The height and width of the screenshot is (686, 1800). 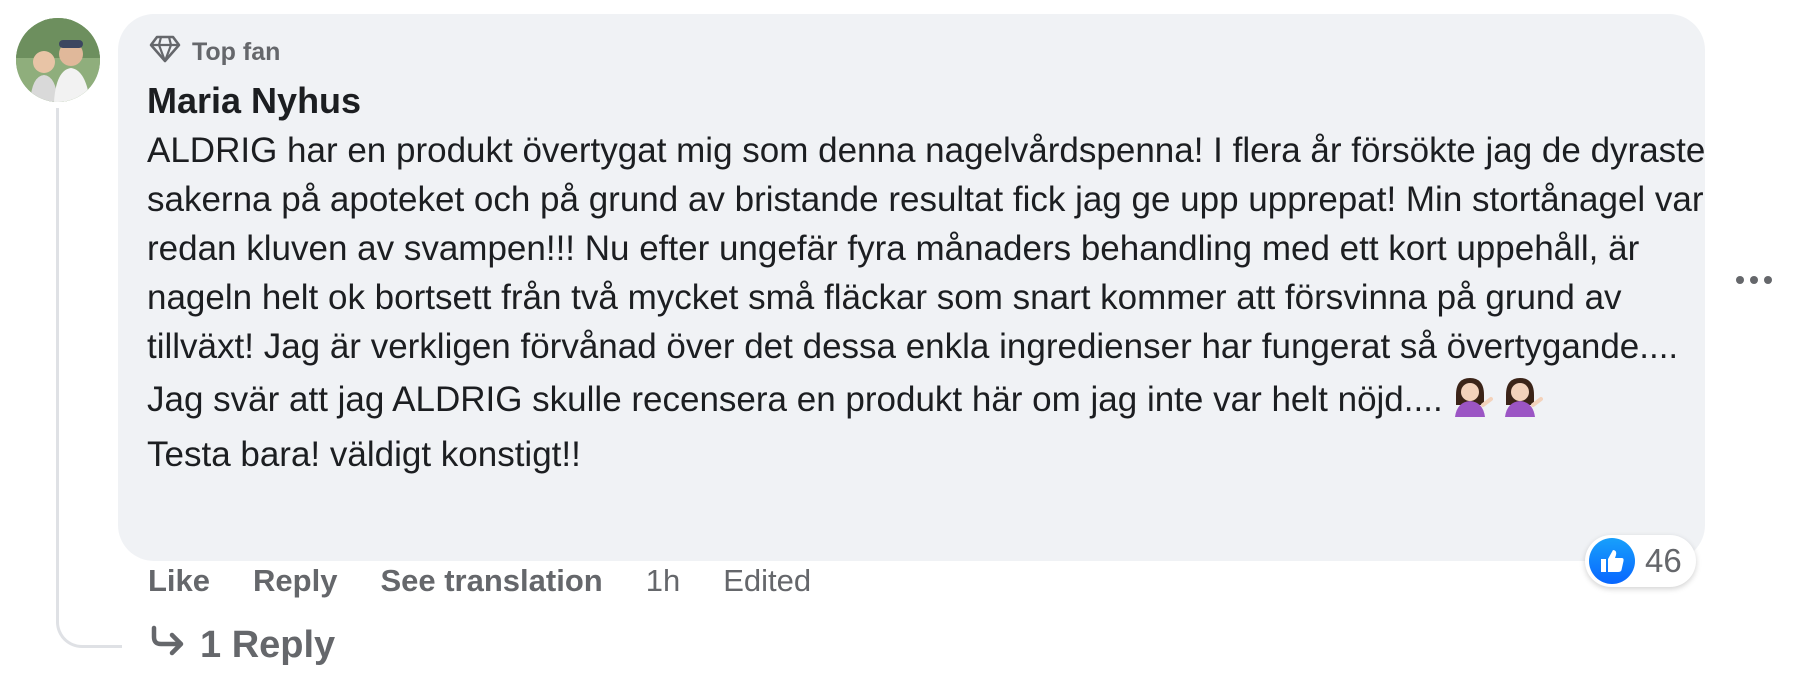 What do you see at coordinates (767, 581) in the screenshot?
I see `edited-label: Edited` at bounding box center [767, 581].